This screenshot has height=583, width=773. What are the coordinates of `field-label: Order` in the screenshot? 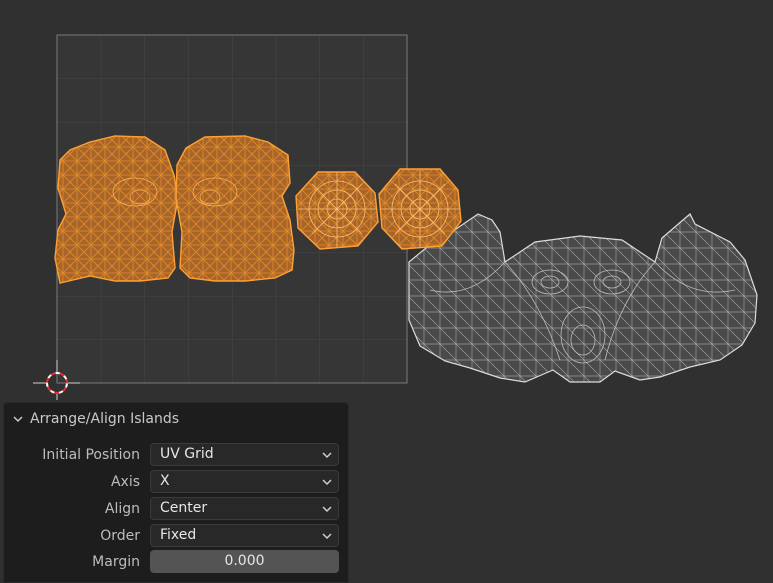 It's located at (120, 536).